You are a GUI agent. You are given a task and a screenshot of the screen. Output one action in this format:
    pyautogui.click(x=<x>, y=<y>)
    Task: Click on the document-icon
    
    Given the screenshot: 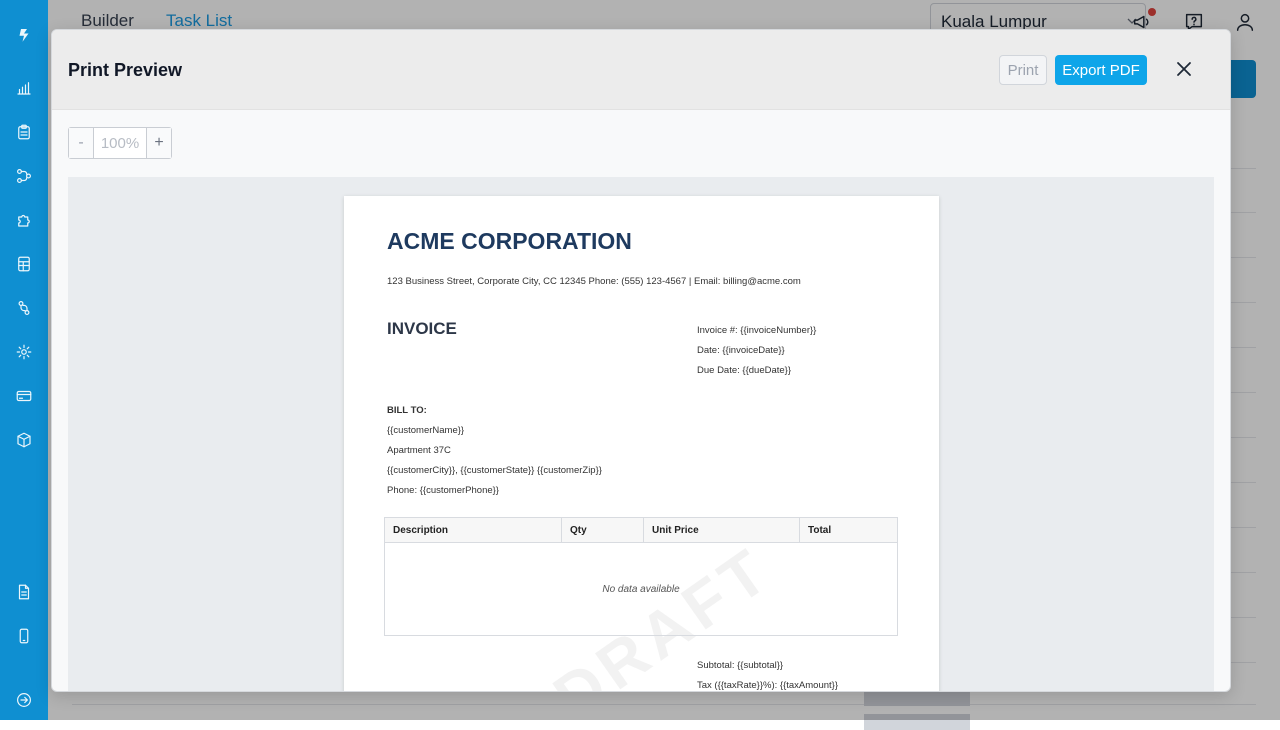 What is the action you would take?
    pyautogui.click(x=24, y=592)
    